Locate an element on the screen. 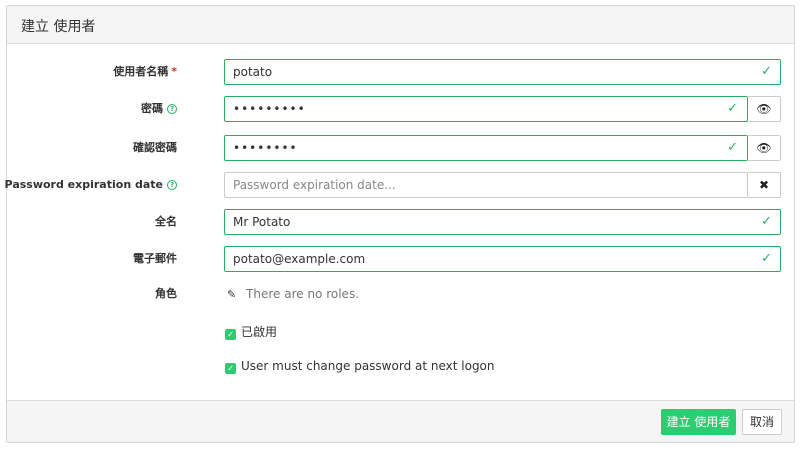  enabled-checkbox-row: ✓ 已啟用 is located at coordinates (251, 332).